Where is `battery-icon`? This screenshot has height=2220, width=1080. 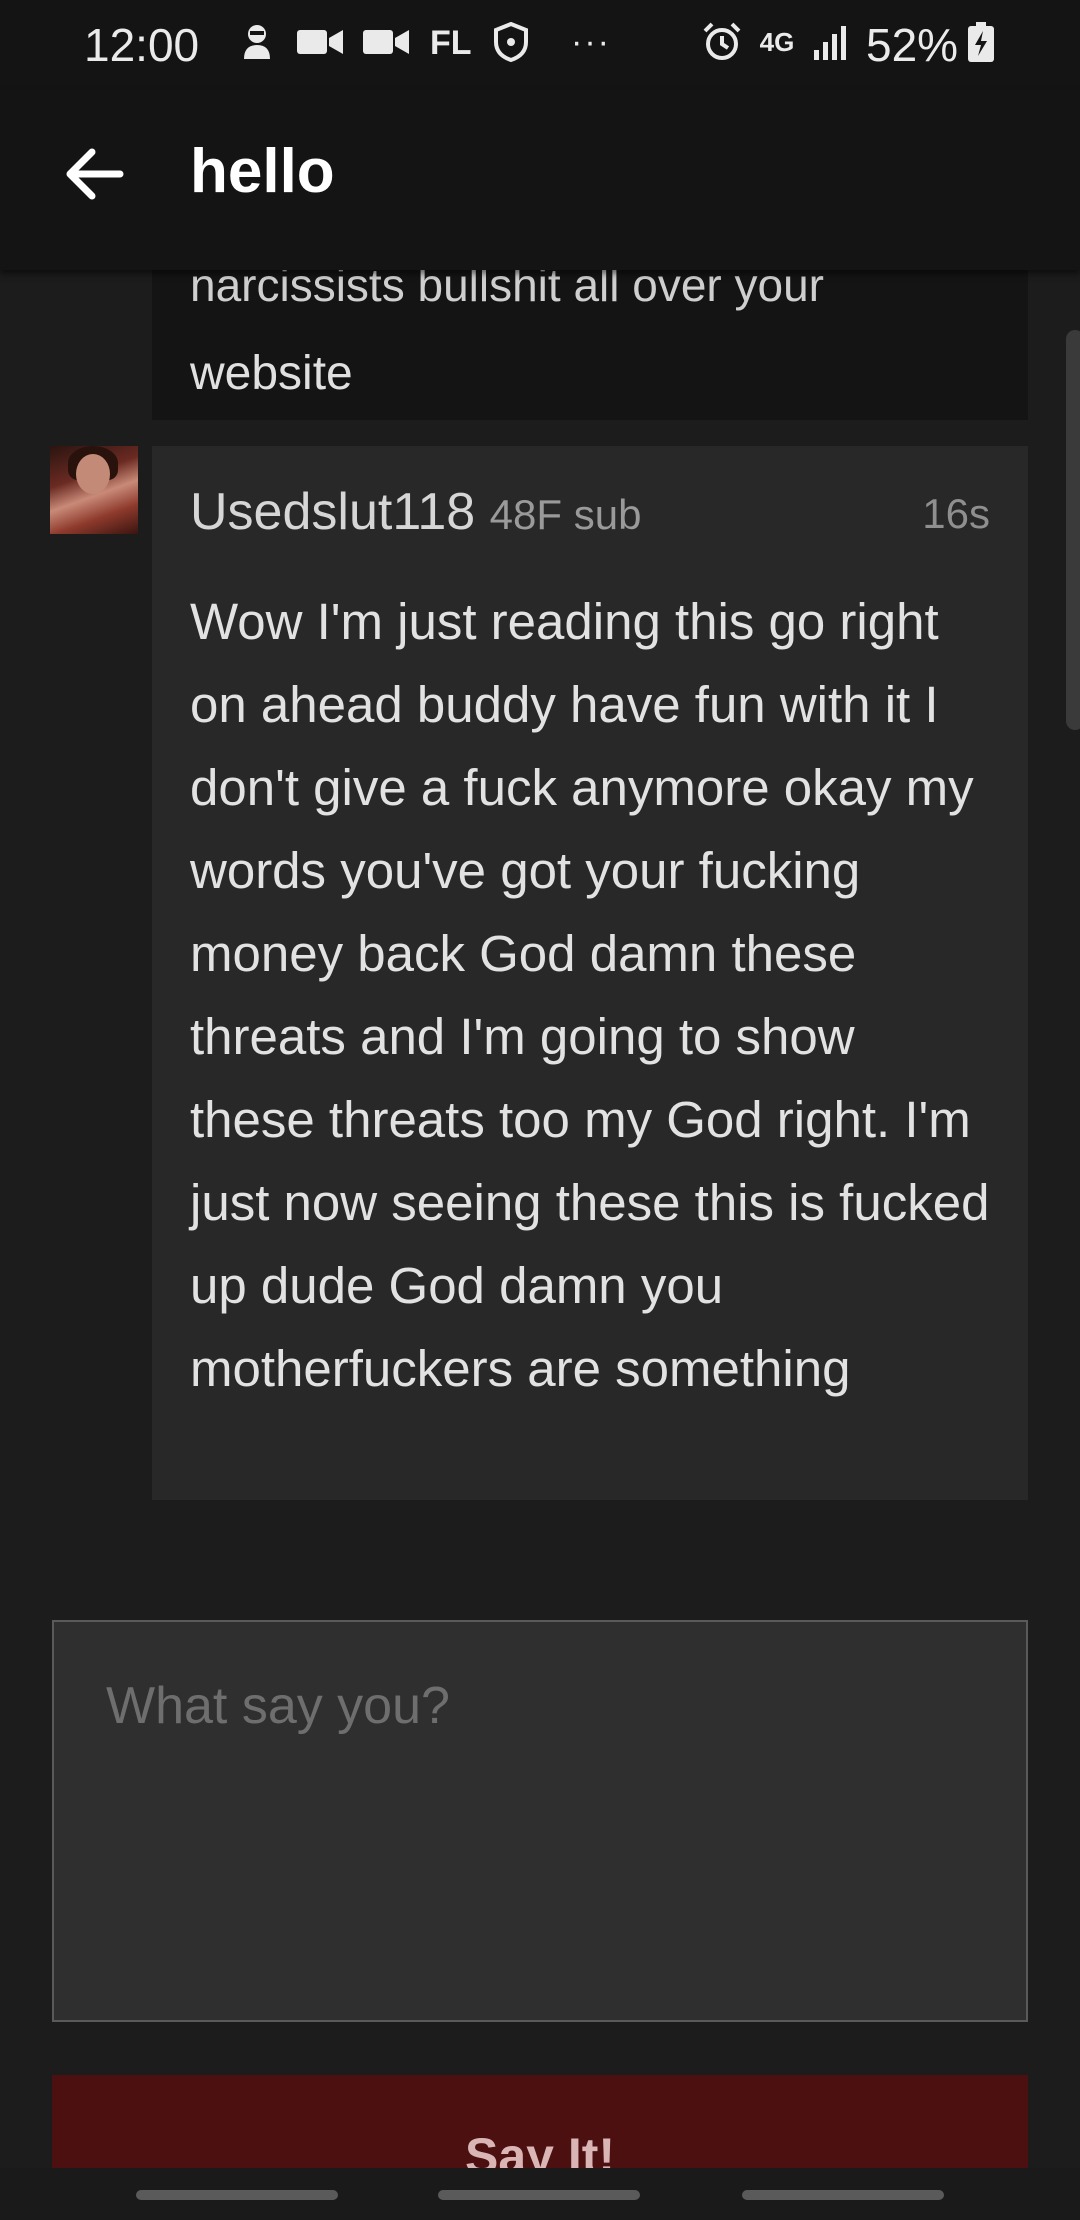 battery-icon is located at coordinates (981, 42).